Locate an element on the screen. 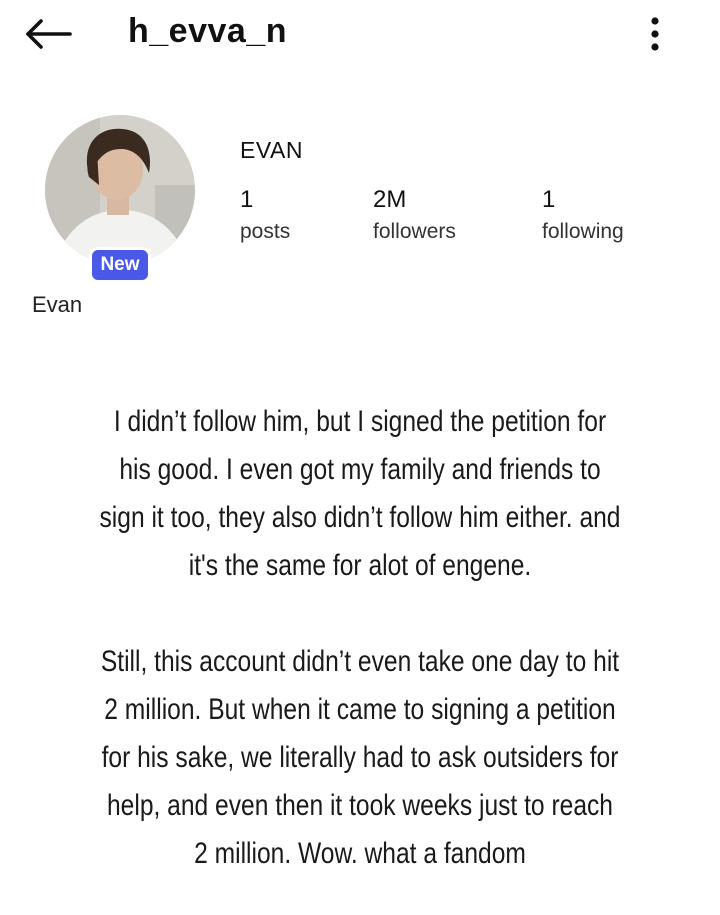  following-label: following is located at coordinates (583, 231).